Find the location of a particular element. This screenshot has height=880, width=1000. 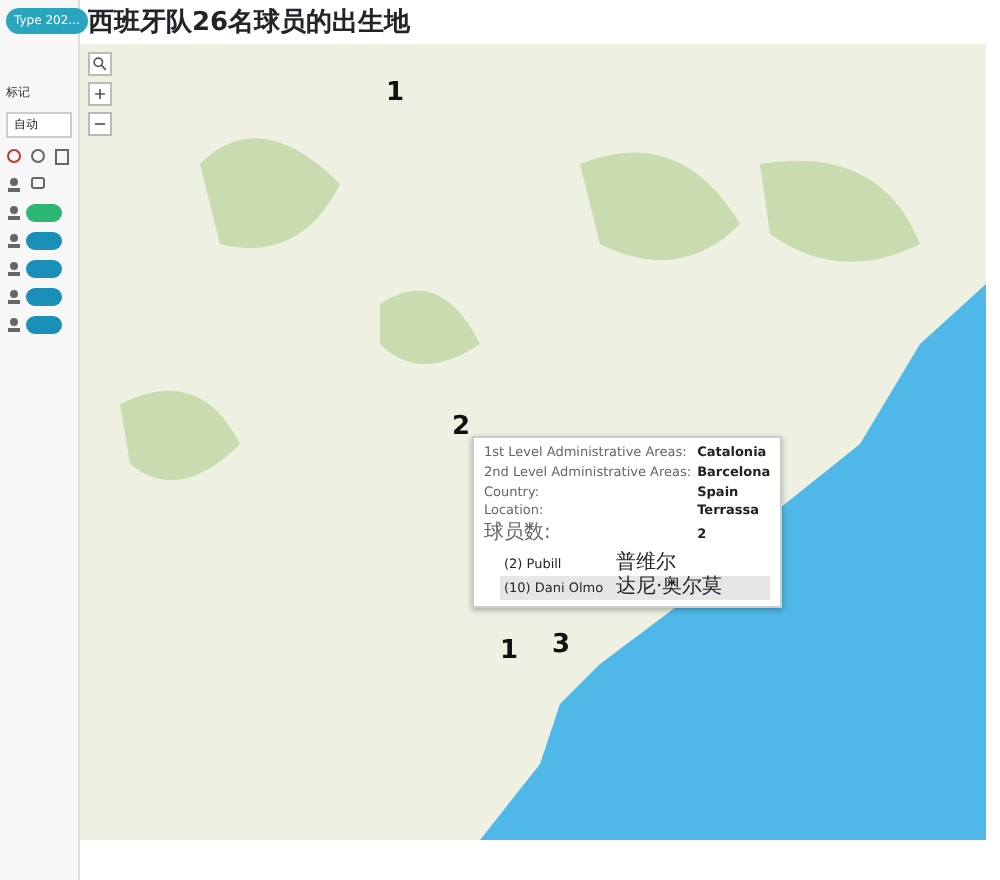

size-icon is located at coordinates (38, 157).